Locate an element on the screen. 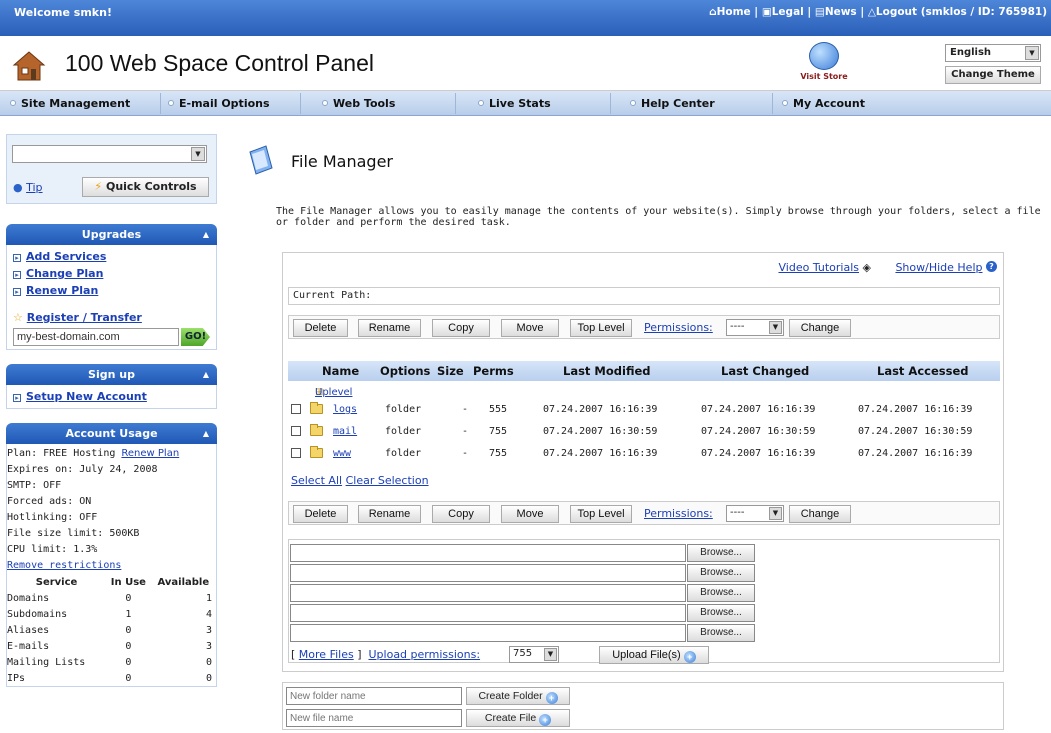  more-files-link: More Files is located at coordinates (326, 654).